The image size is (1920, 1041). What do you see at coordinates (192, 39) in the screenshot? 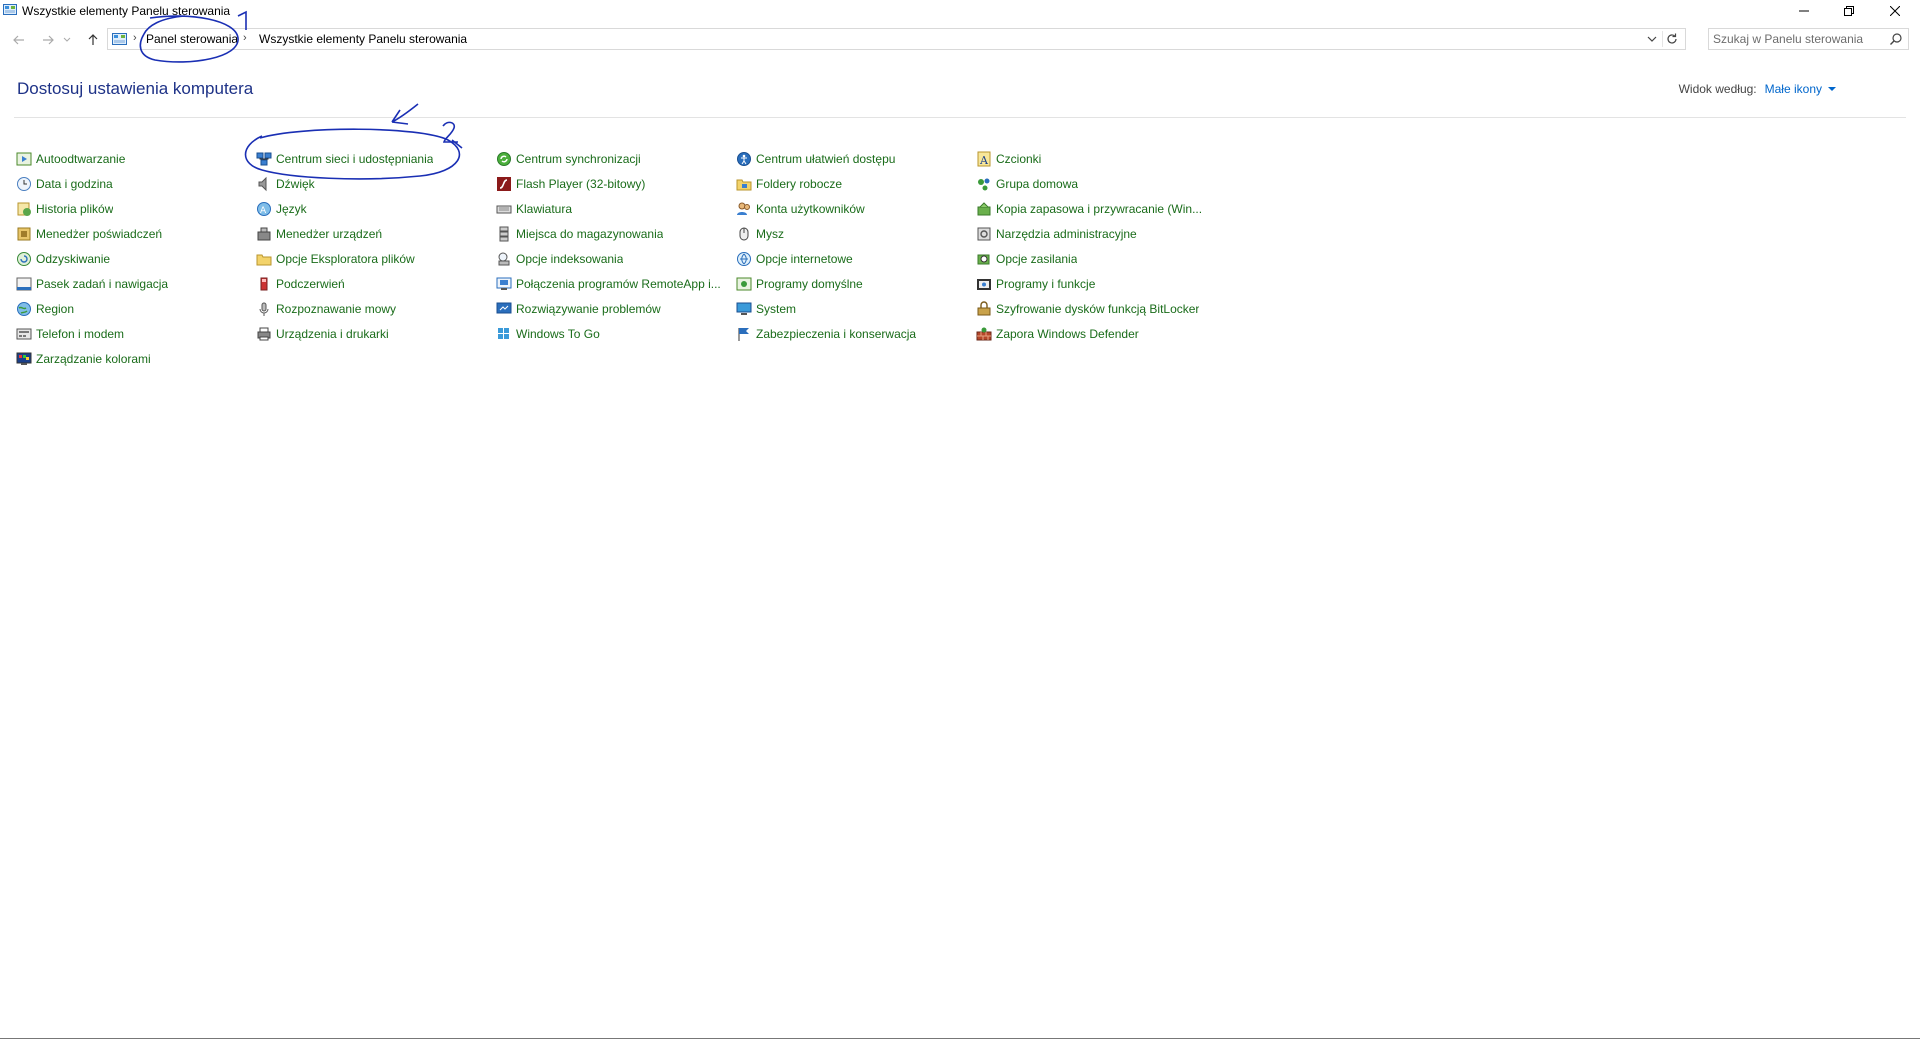
I see `breadcrumb-panel-sterowania: Panel sterowania` at bounding box center [192, 39].